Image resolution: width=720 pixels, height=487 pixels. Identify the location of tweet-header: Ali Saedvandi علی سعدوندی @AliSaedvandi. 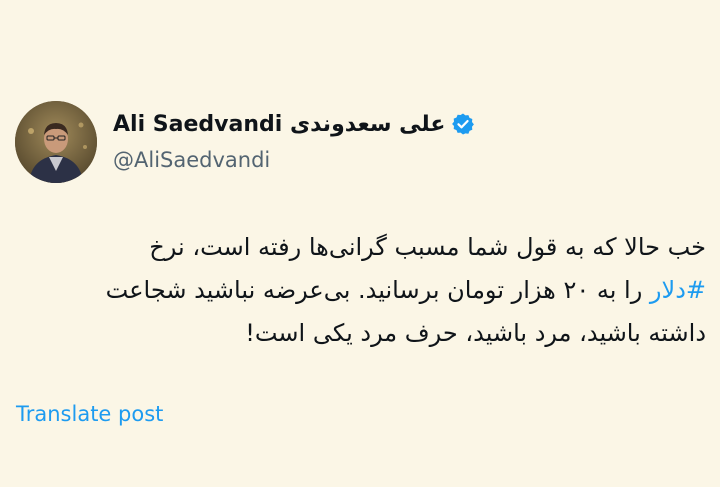
(294, 144).